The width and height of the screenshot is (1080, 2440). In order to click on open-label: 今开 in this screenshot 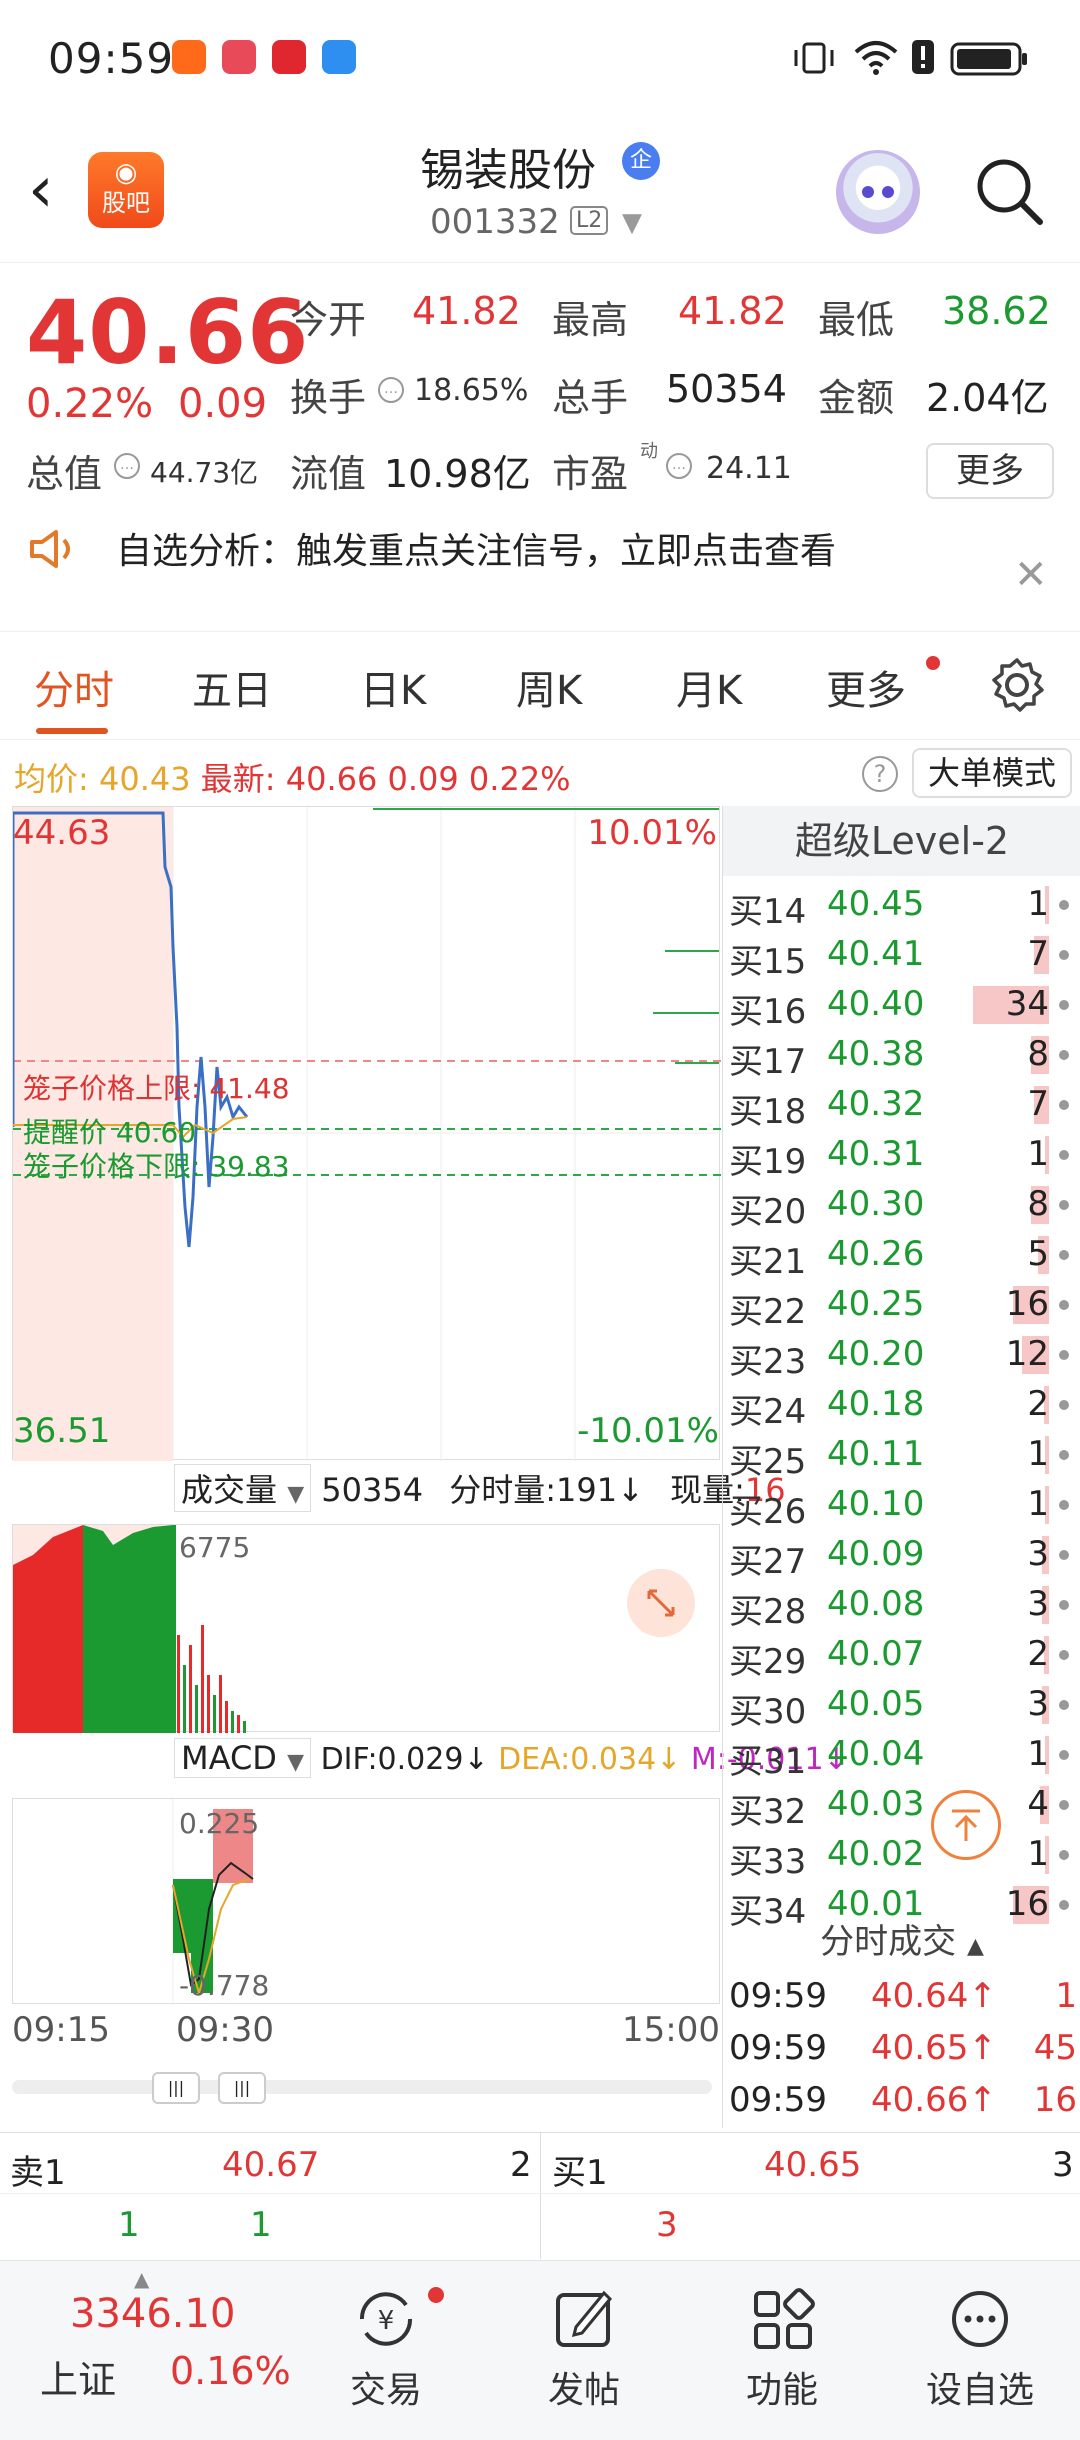, I will do `click(328, 320)`.